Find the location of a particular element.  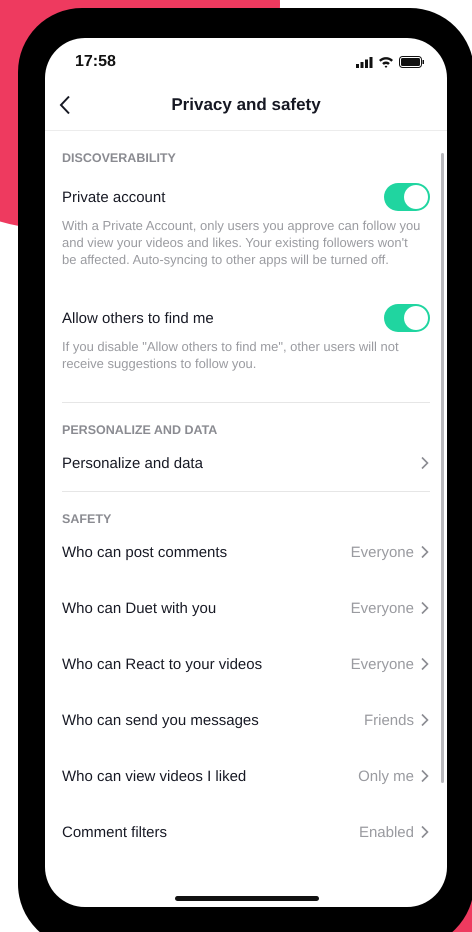

setting-value: Friends is located at coordinates (389, 720).